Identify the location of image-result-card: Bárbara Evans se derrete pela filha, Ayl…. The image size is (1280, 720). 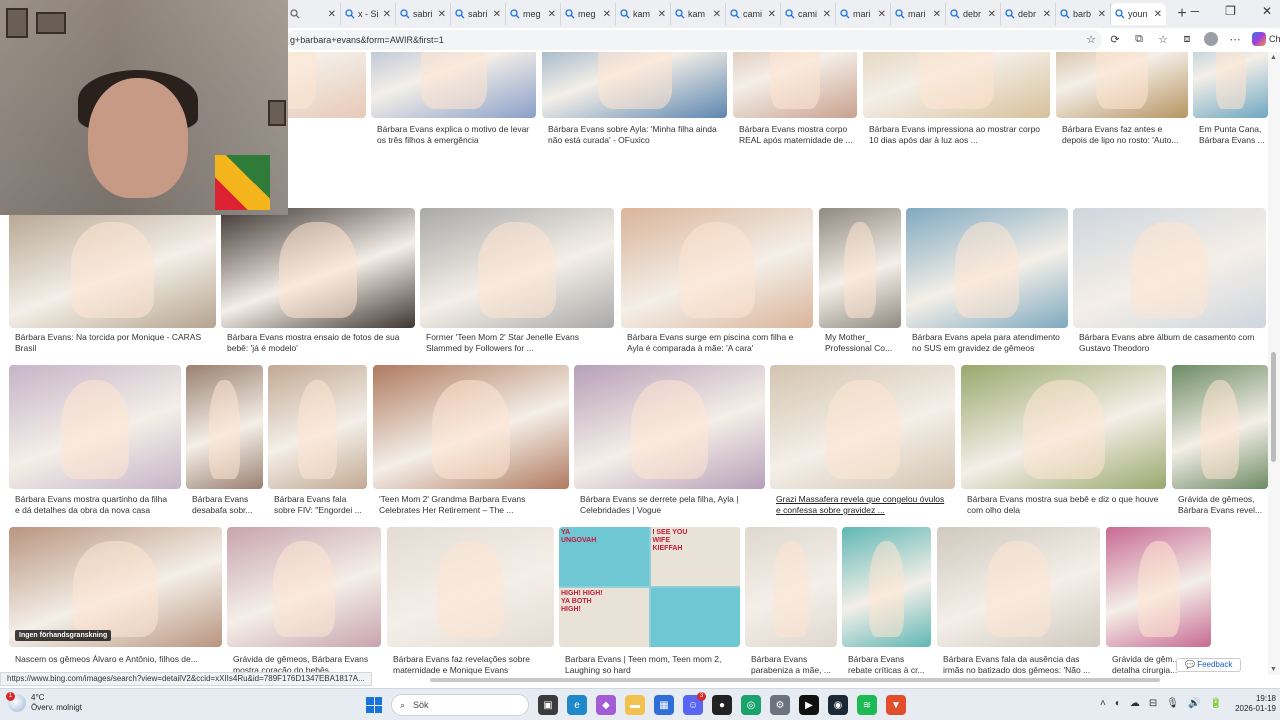
(669, 442).